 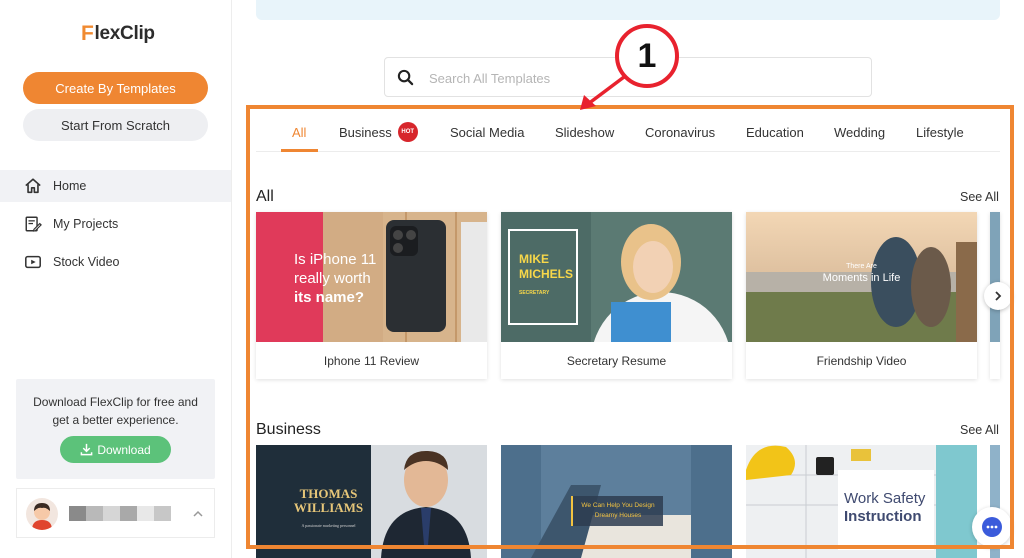 What do you see at coordinates (328, 493) in the screenshot?
I see `thumb-text-1: THOMAS` at bounding box center [328, 493].